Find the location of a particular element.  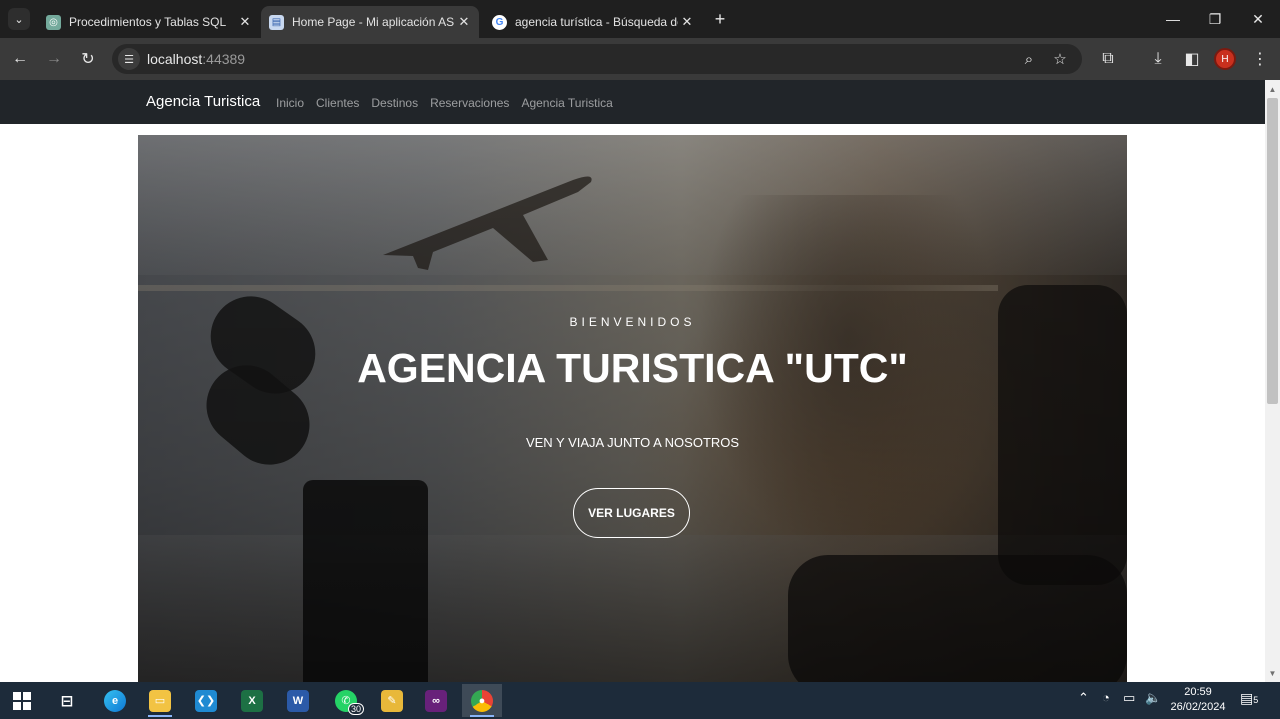

wifi-icon: ◔ is located at coordinates (1106, 697).